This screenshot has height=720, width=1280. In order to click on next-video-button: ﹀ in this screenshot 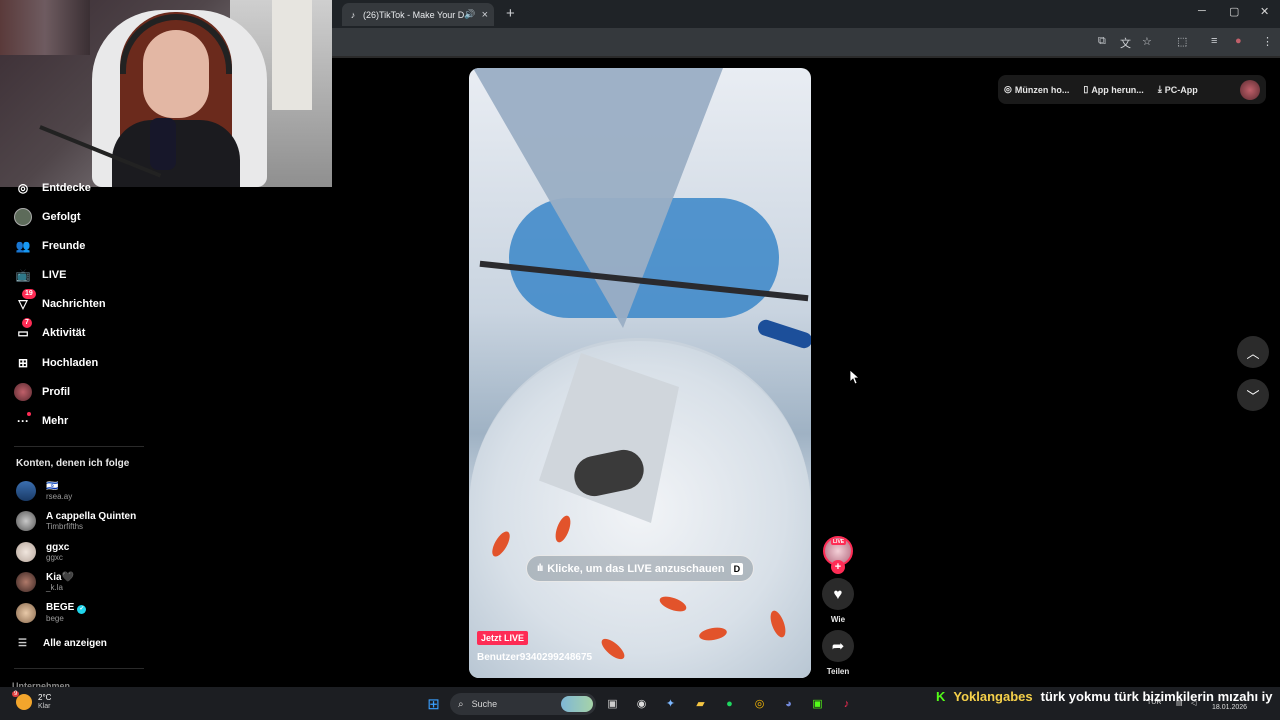, I will do `click(1253, 395)`.